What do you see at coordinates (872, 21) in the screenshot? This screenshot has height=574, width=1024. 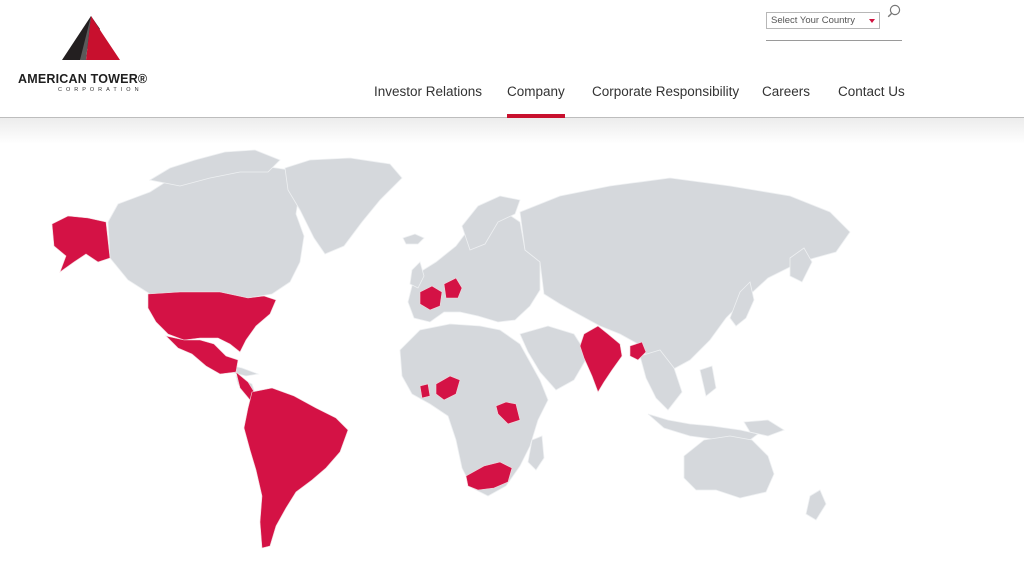 I see `dropdown-caret-icon` at bounding box center [872, 21].